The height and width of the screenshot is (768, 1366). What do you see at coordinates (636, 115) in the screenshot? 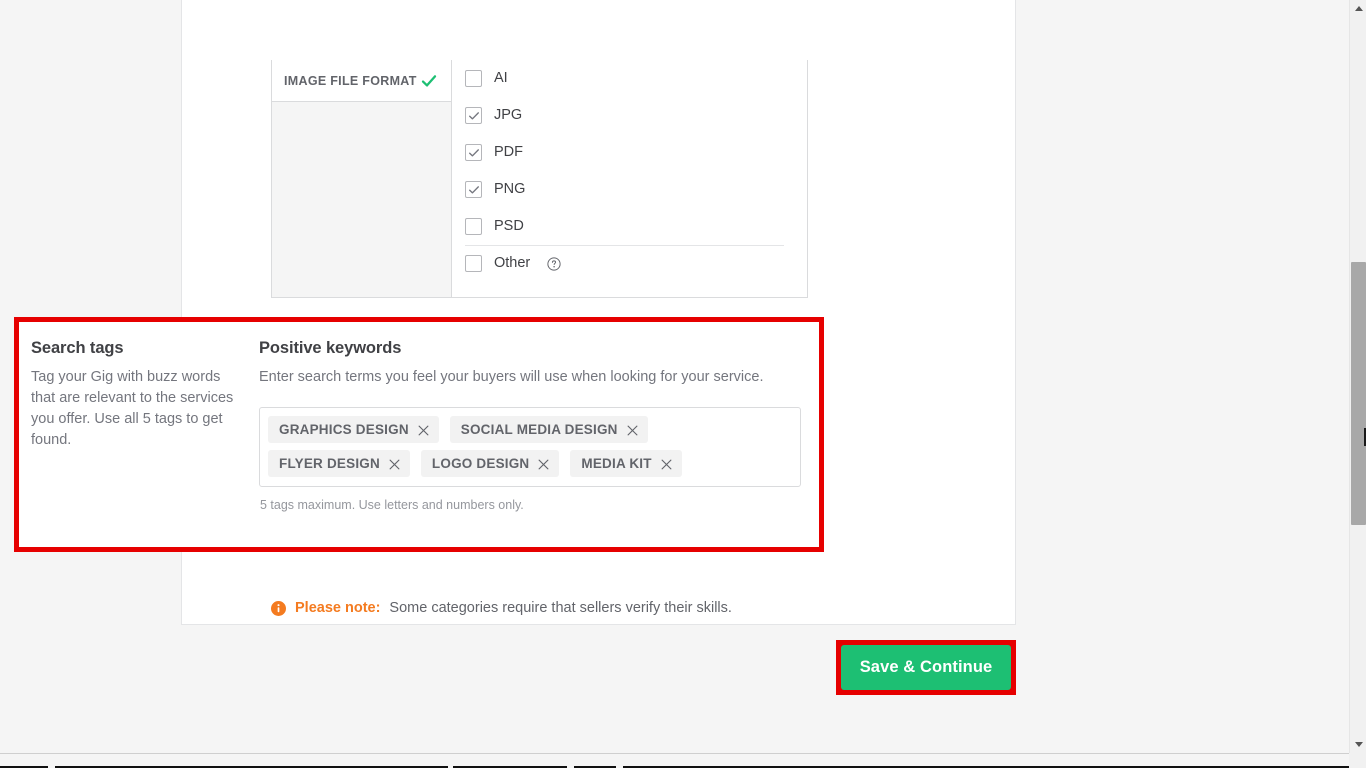
I see `file-format-row: JPG` at bounding box center [636, 115].